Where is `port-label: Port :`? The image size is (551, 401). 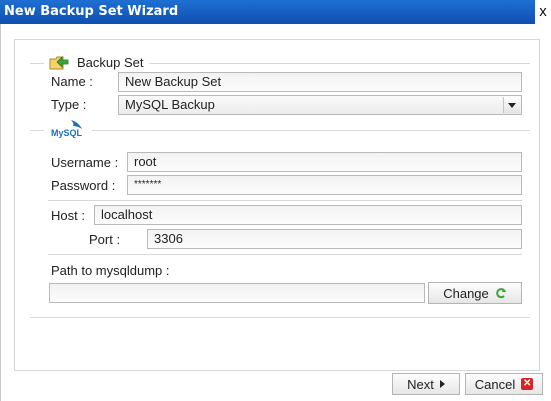
port-label: Port : is located at coordinates (105, 239).